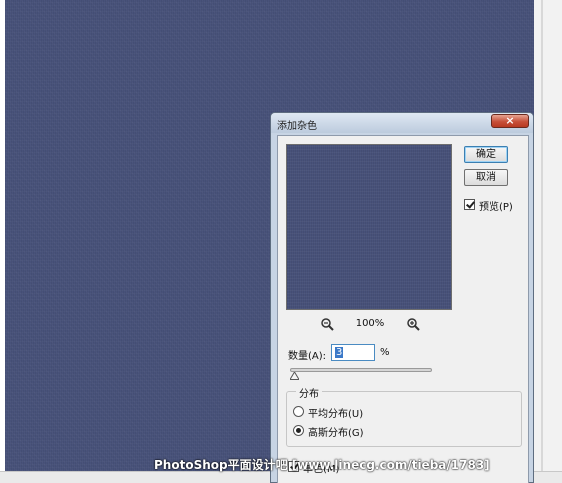 This screenshot has width=562, height=483. I want to click on amount-input: 3, so click(353, 352).